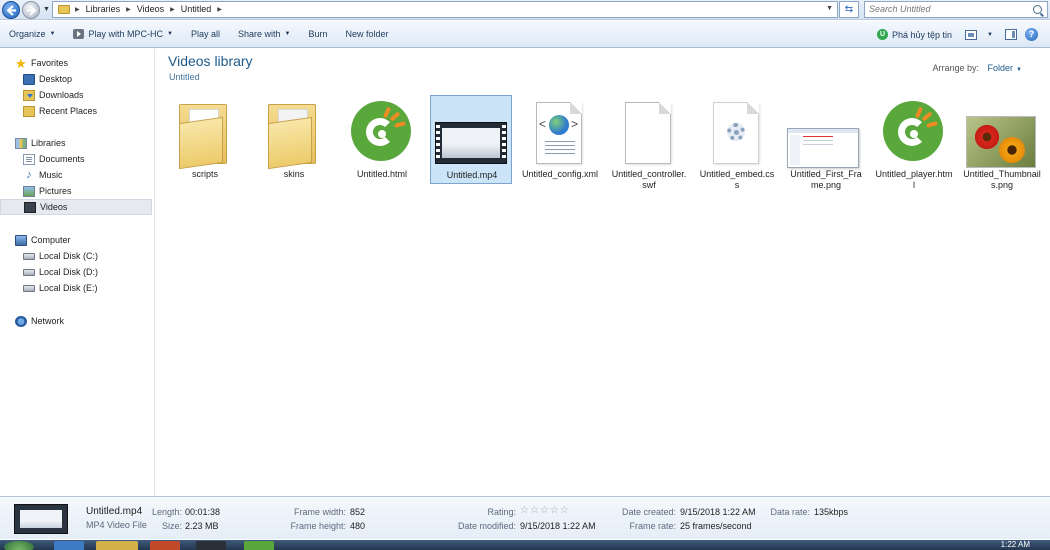  I want to click on burn-button: Burn, so click(317, 34).